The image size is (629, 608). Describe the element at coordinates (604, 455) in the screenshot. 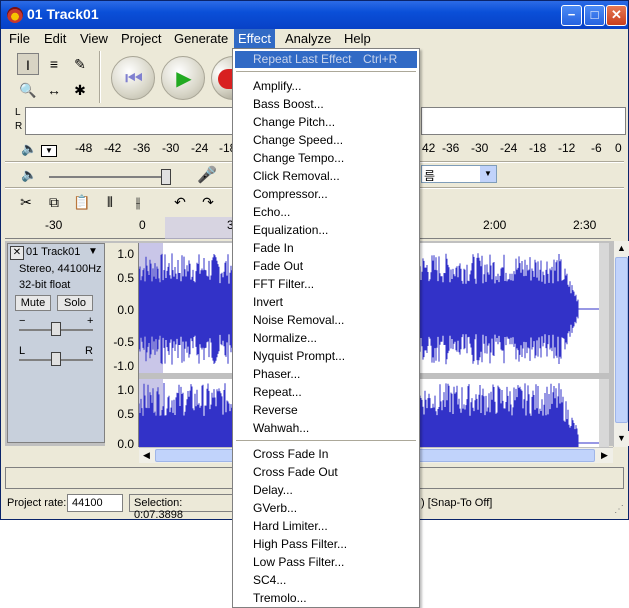

I see `scroll-right-arrow: ▶` at that location.